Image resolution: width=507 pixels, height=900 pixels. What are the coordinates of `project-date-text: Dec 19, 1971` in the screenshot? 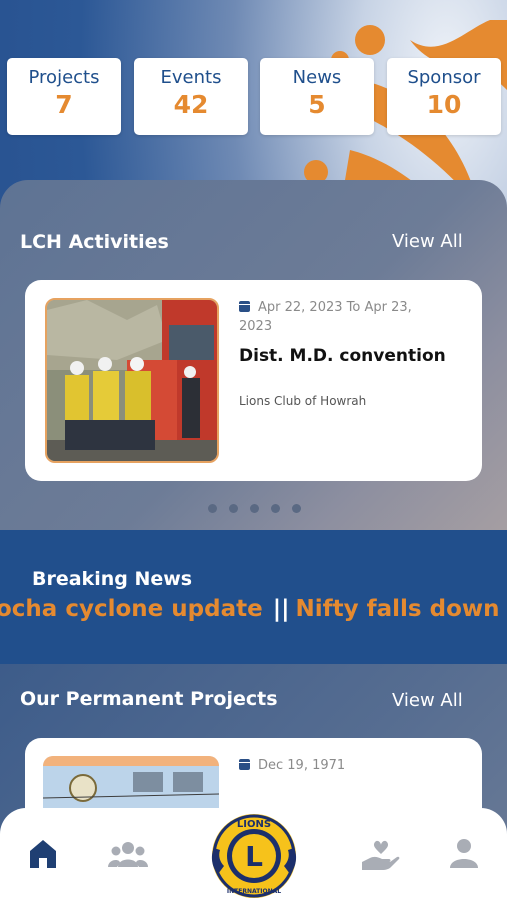 It's located at (302, 765).